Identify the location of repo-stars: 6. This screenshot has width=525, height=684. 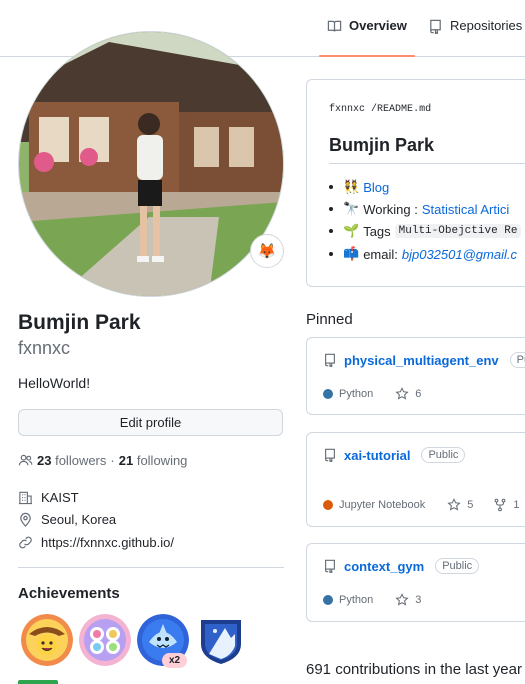
(418, 394).